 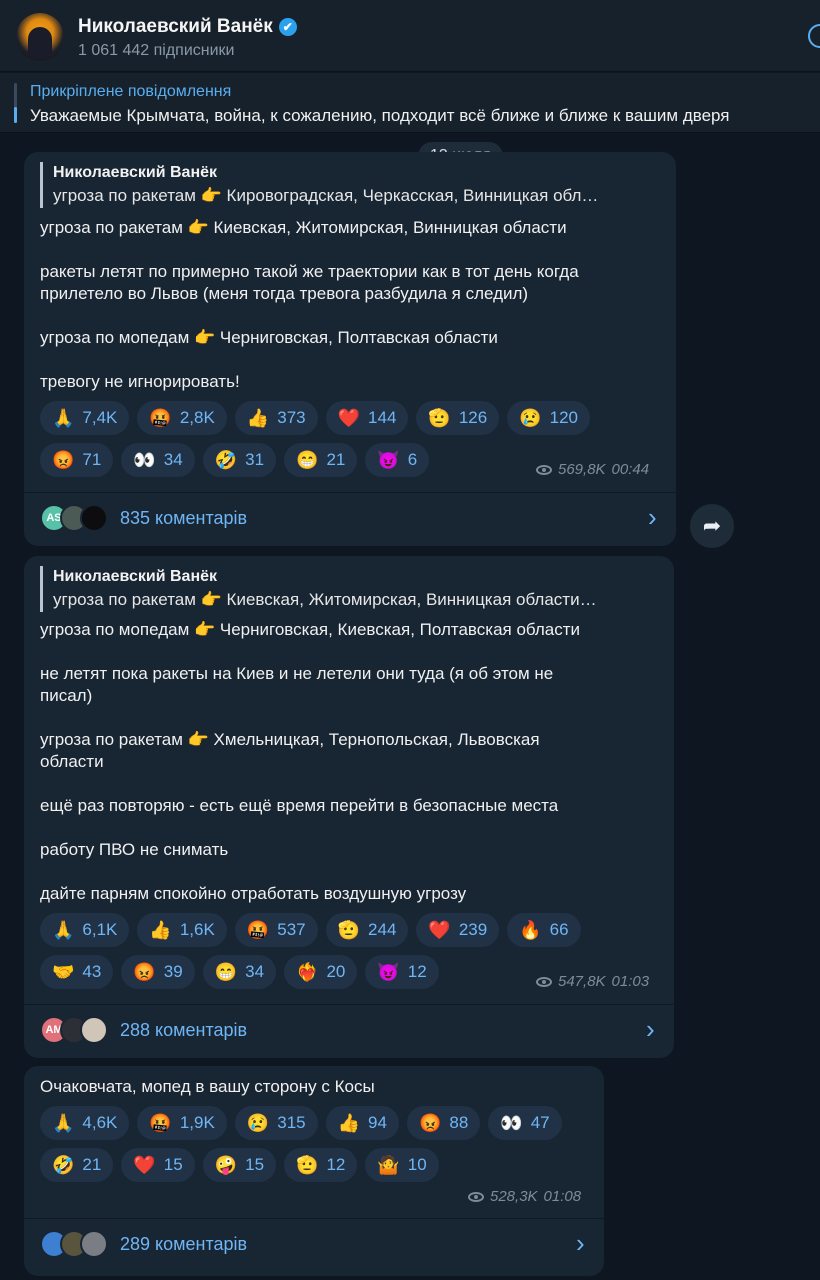 What do you see at coordinates (85, 930) in the screenshot?
I see `reaction-button: 🙏 6,1K` at bounding box center [85, 930].